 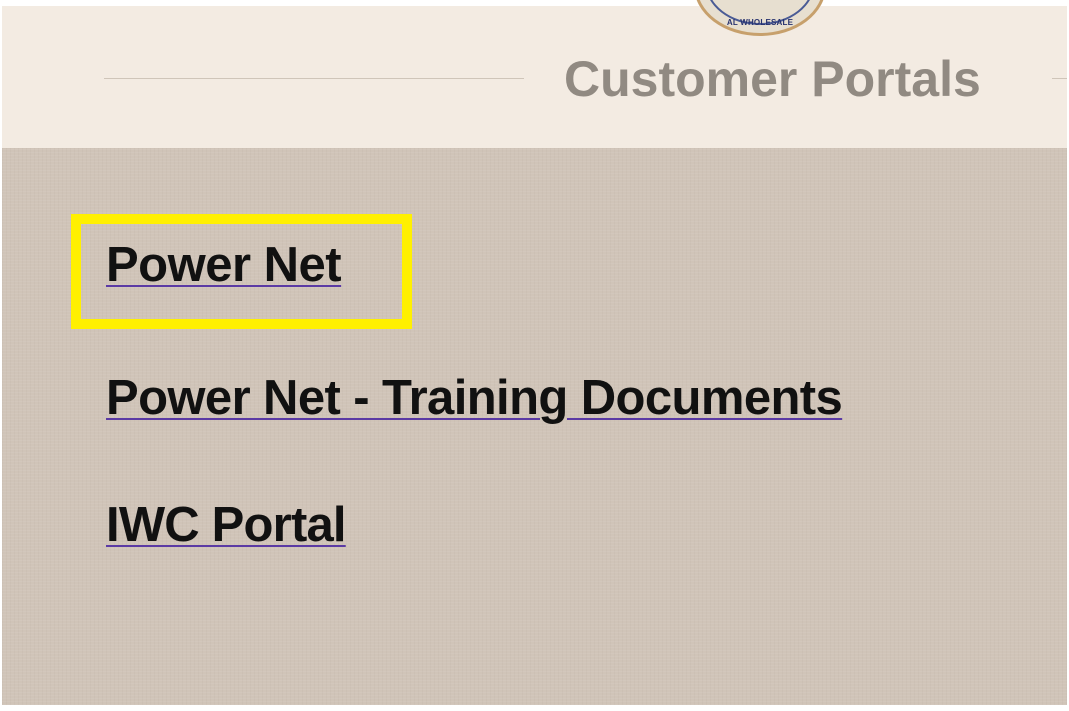 What do you see at coordinates (224, 265) in the screenshot?
I see `power-net-link: Power Net` at bounding box center [224, 265].